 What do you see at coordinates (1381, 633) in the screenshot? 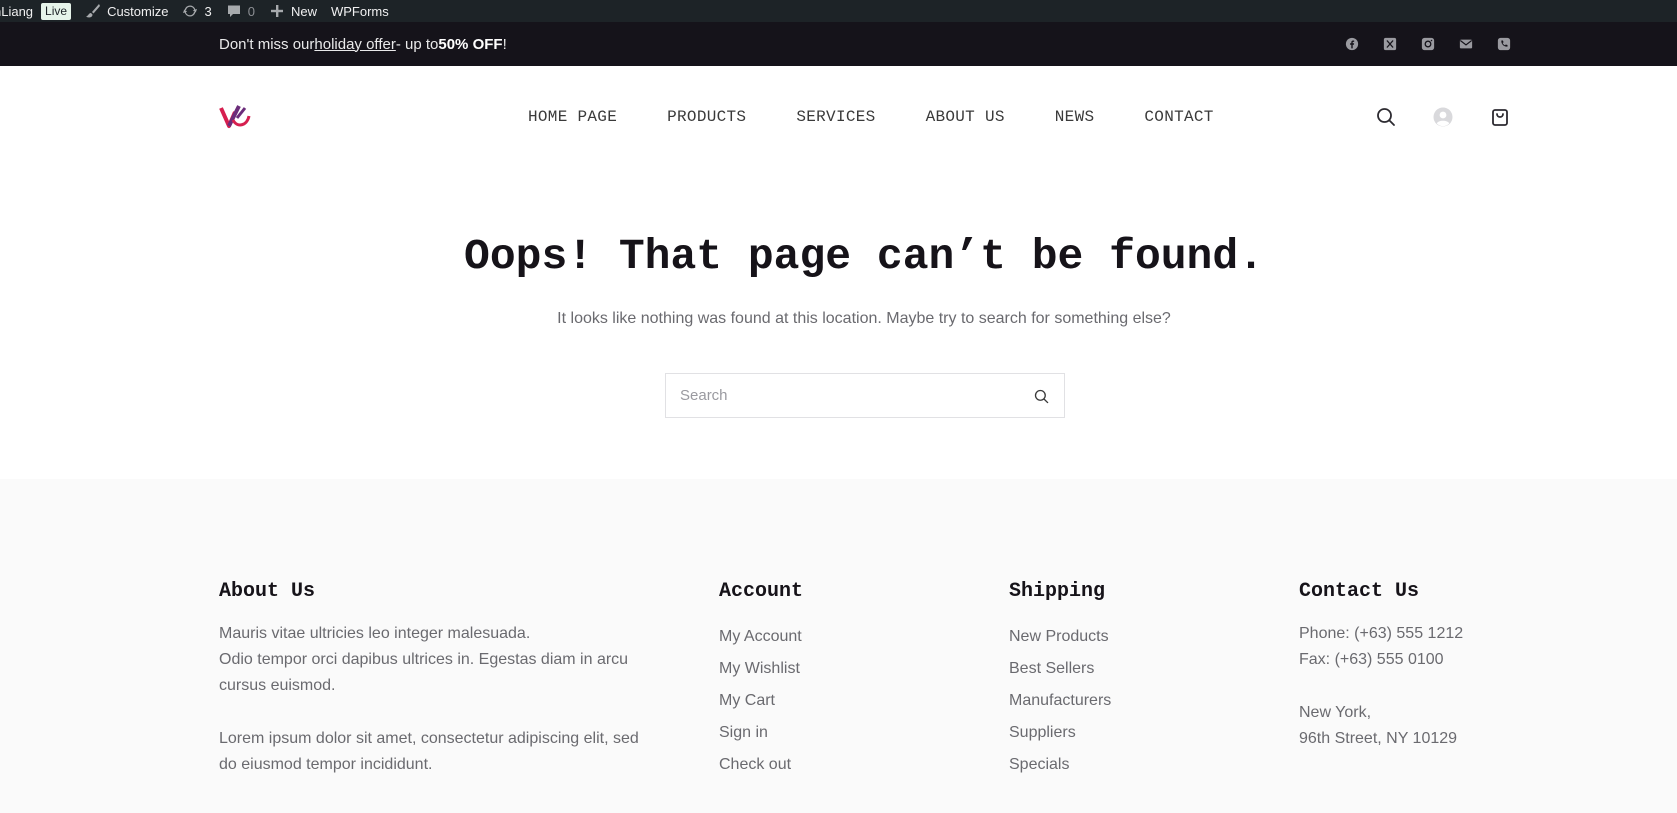
I see `footer-contact-phone: Phone: (+63) 555 1212` at bounding box center [1381, 633].